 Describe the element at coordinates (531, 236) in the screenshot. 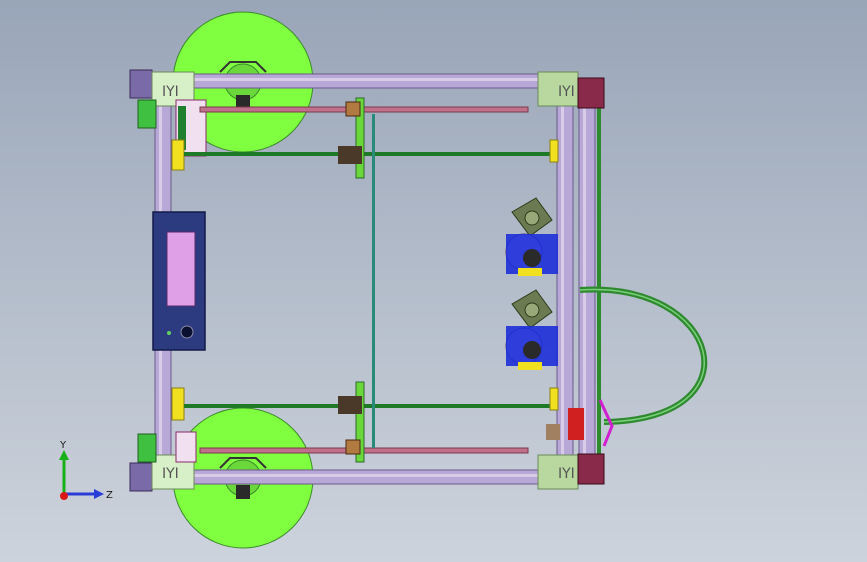

I see `extruder-top` at that location.